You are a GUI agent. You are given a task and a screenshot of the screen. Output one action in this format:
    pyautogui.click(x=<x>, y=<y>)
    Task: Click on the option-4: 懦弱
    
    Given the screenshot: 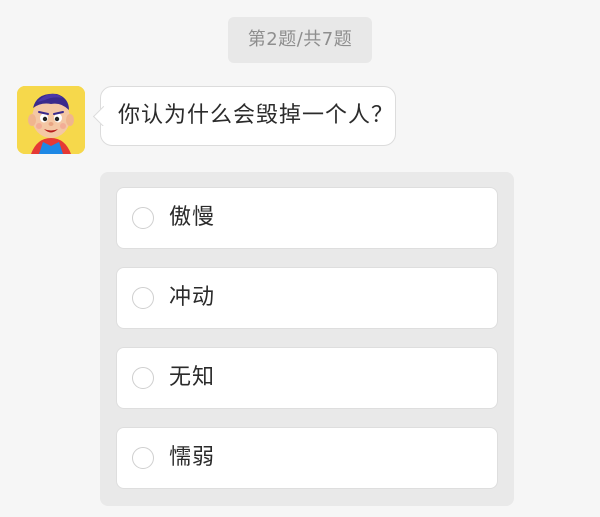 What is the action you would take?
    pyautogui.click(x=307, y=458)
    